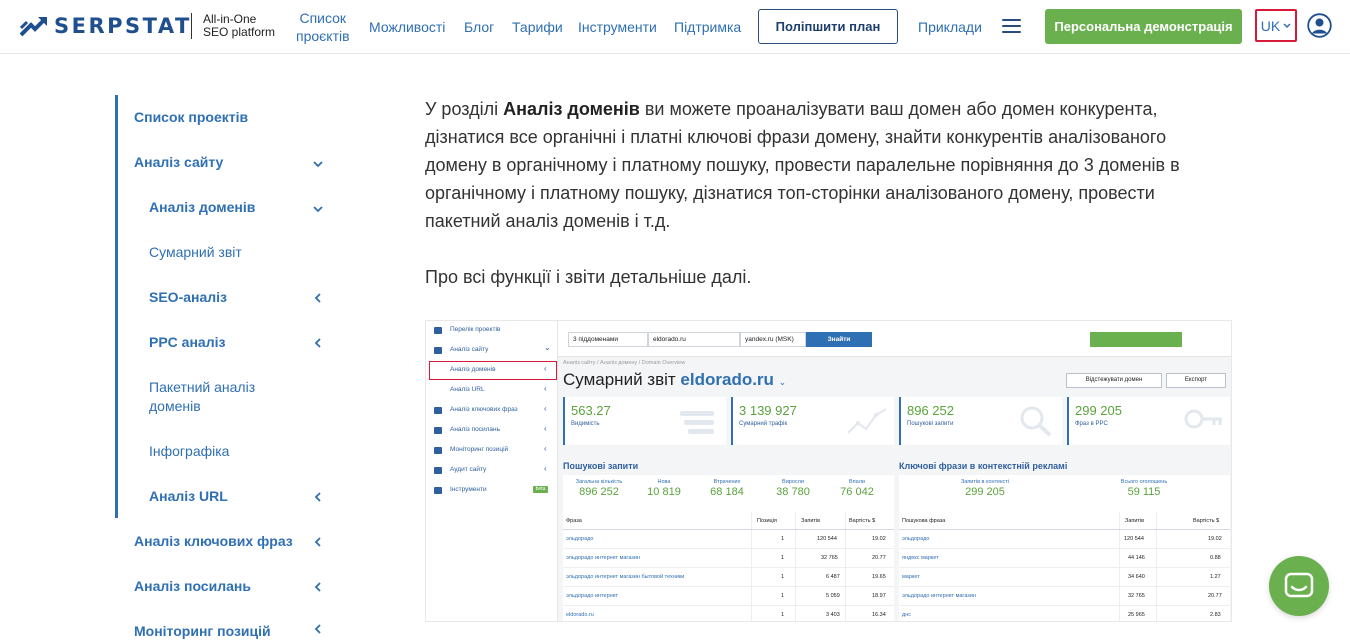 The image size is (1350, 641). I want to click on sidebar-item-project-list: Список проектів, so click(191, 117).